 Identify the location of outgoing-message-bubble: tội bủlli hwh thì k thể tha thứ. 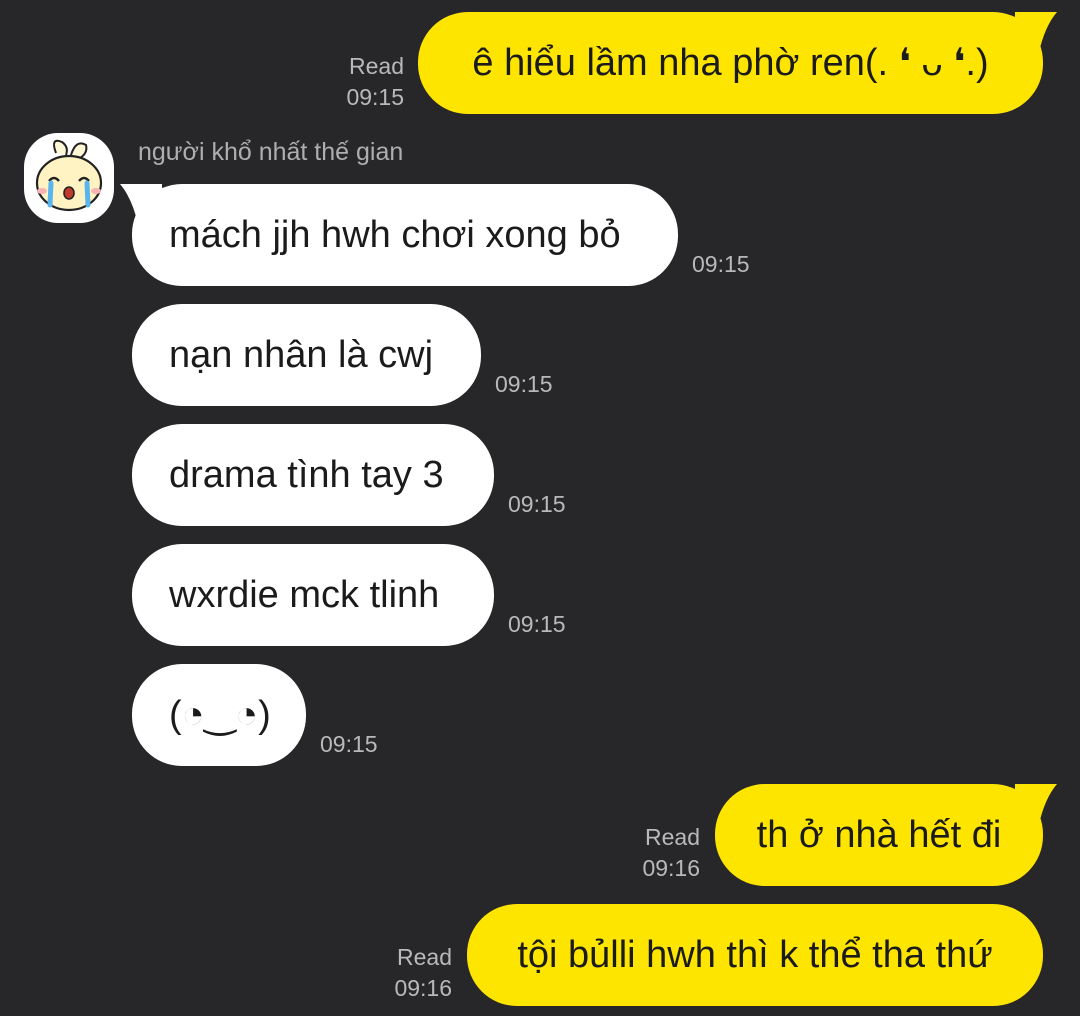
(755, 955).